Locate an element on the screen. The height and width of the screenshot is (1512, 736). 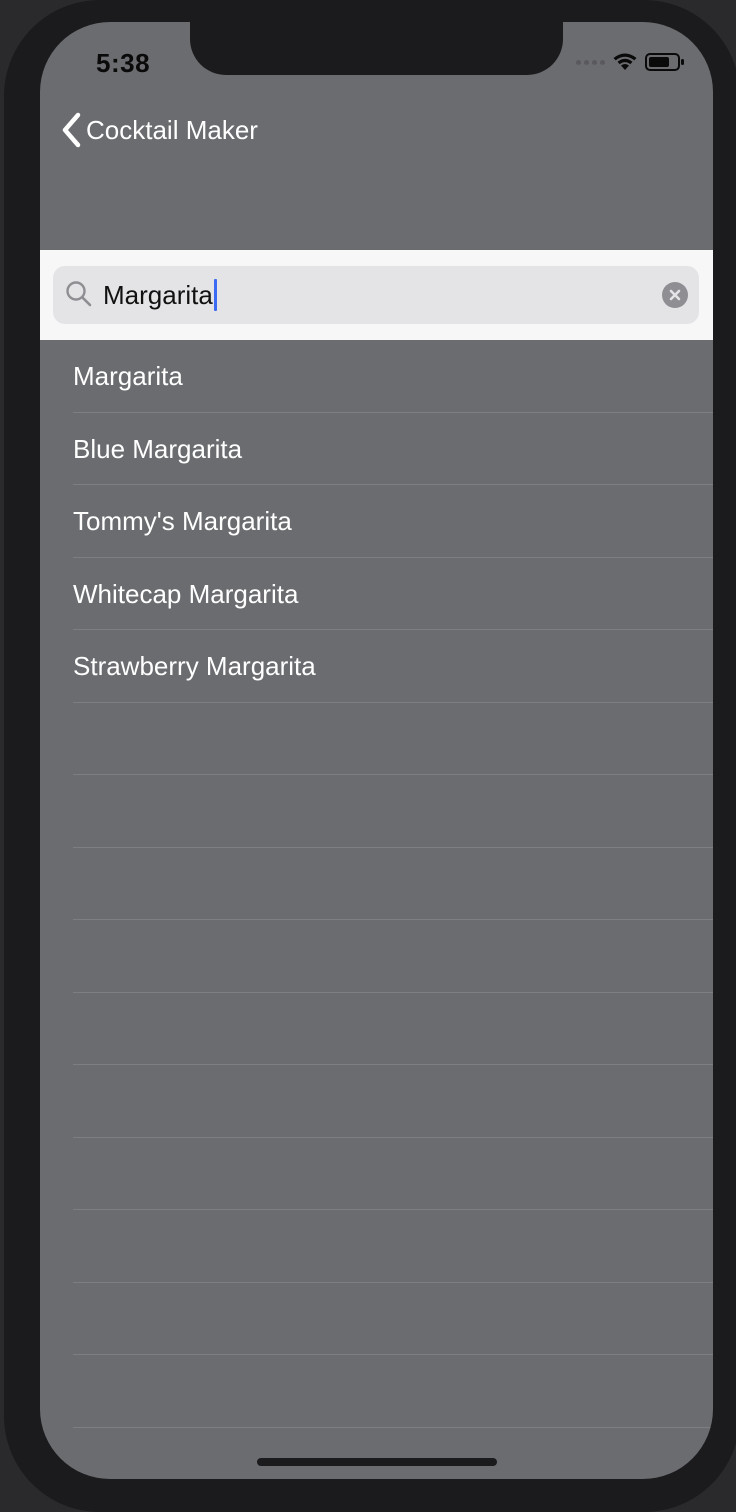
search-bar: Margarita is located at coordinates (376, 295).